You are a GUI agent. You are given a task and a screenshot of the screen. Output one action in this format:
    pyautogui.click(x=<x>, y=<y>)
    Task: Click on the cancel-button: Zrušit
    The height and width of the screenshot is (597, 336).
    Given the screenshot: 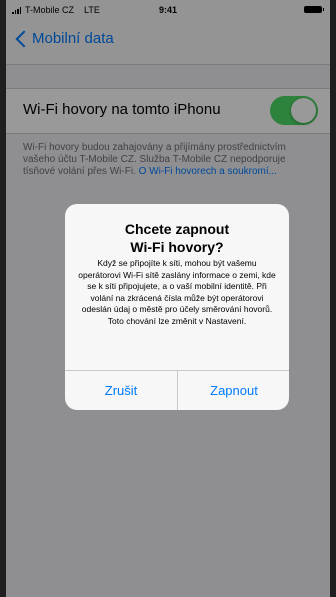 What is the action you would take?
    pyautogui.click(x=121, y=390)
    